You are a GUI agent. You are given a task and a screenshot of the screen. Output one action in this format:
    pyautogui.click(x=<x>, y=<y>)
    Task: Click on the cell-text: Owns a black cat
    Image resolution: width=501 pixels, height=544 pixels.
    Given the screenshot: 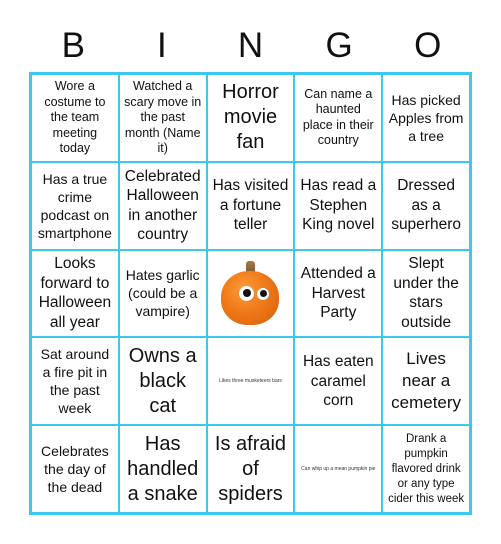 What is the action you would take?
    pyautogui.click(x=162, y=380)
    